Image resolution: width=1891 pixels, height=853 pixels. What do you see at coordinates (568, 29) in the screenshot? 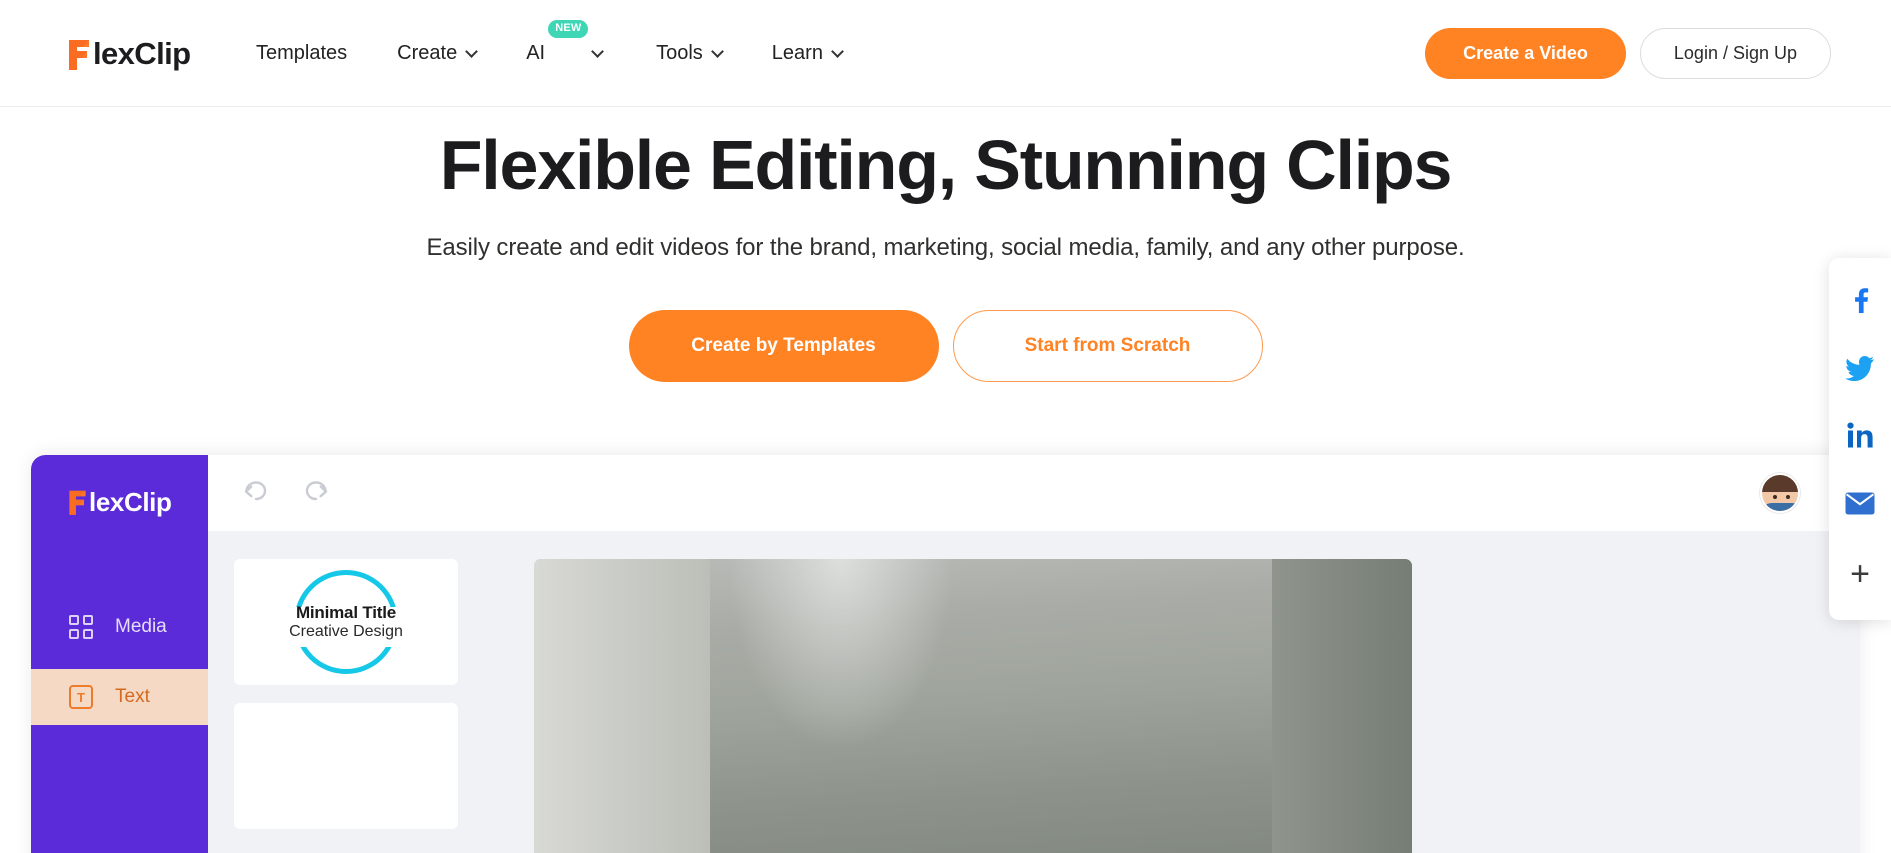
I see `new-badge: NEW` at bounding box center [568, 29].